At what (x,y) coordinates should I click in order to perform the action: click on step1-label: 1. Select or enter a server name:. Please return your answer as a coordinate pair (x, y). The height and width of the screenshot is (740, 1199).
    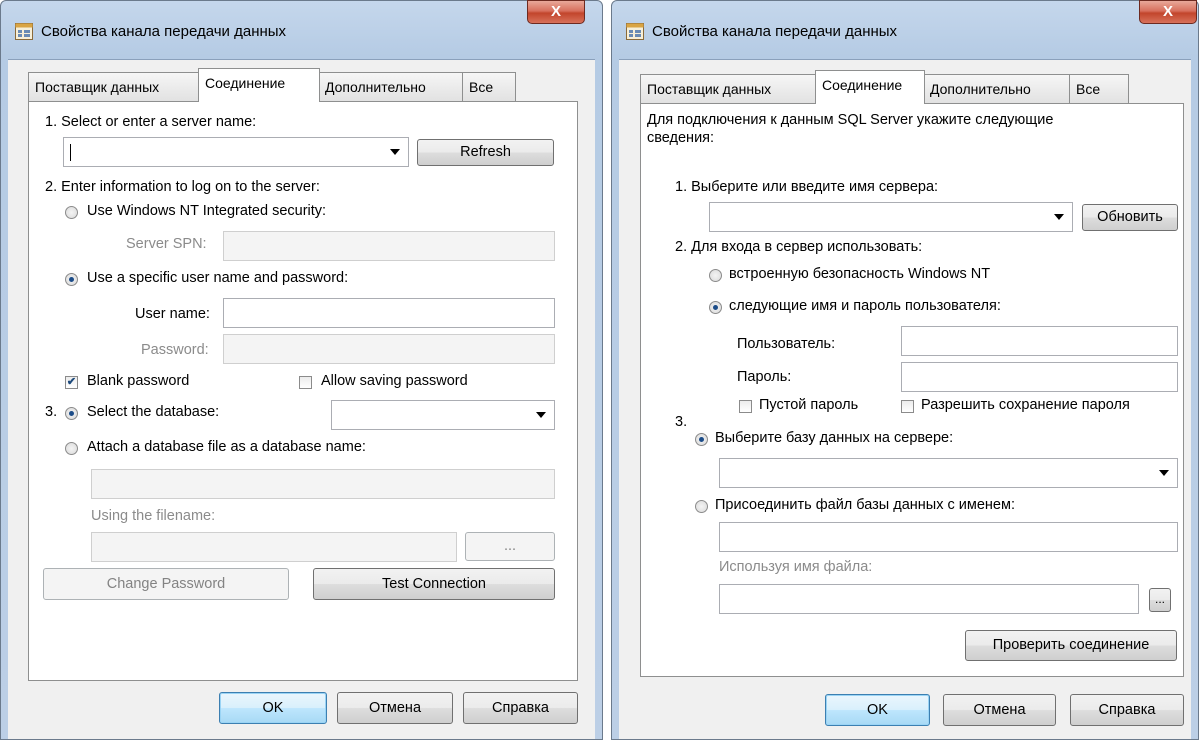
    Looking at the image, I should click on (151, 122).